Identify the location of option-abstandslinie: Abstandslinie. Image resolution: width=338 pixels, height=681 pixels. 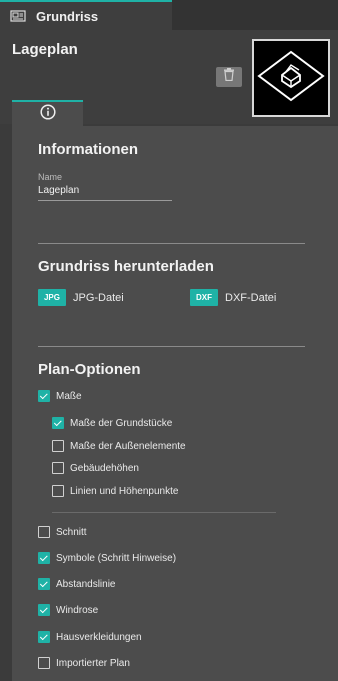
(76, 584).